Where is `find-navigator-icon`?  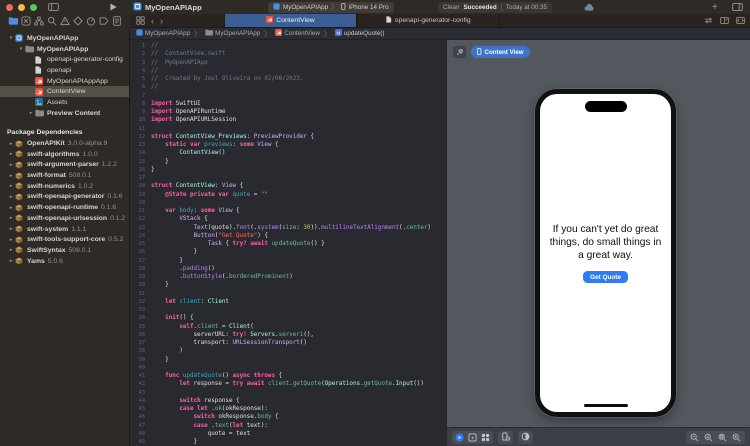 find-navigator-icon is located at coordinates (52, 21).